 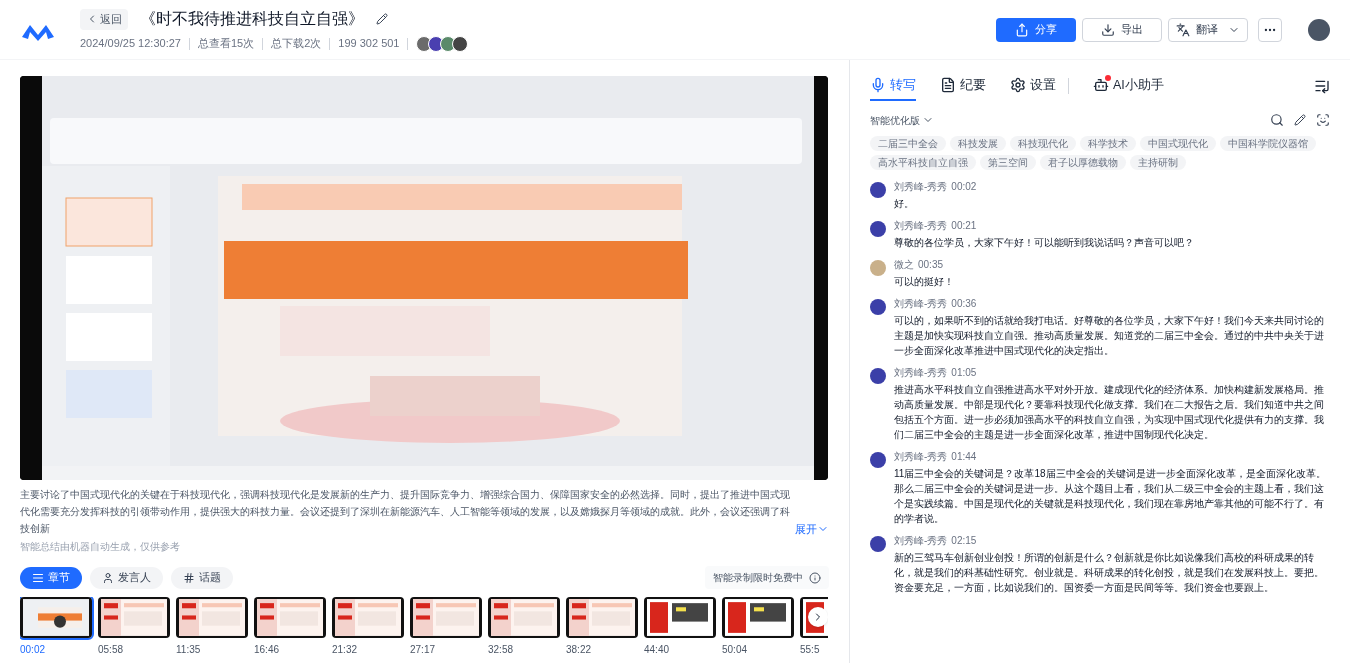 I want to click on chapter-time: 55:5, so click(x=810, y=650).